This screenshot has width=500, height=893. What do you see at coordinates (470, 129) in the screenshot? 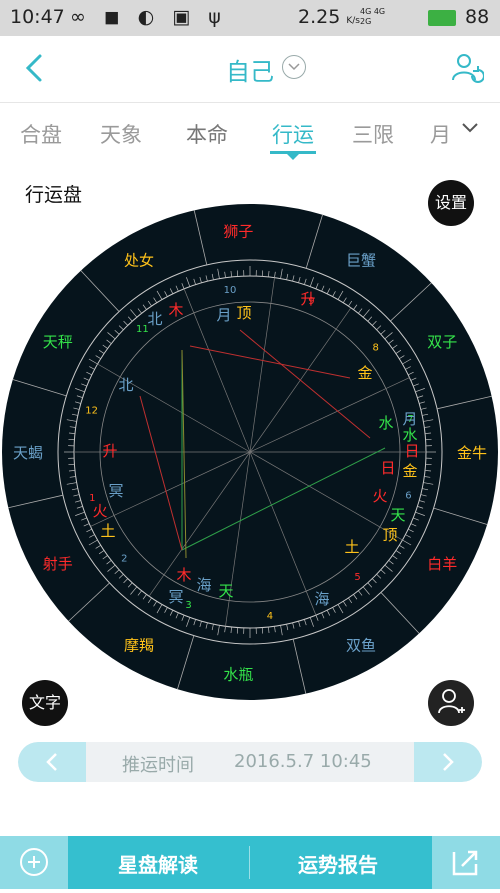
I see `more-tabs-chevron-icon` at bounding box center [470, 129].